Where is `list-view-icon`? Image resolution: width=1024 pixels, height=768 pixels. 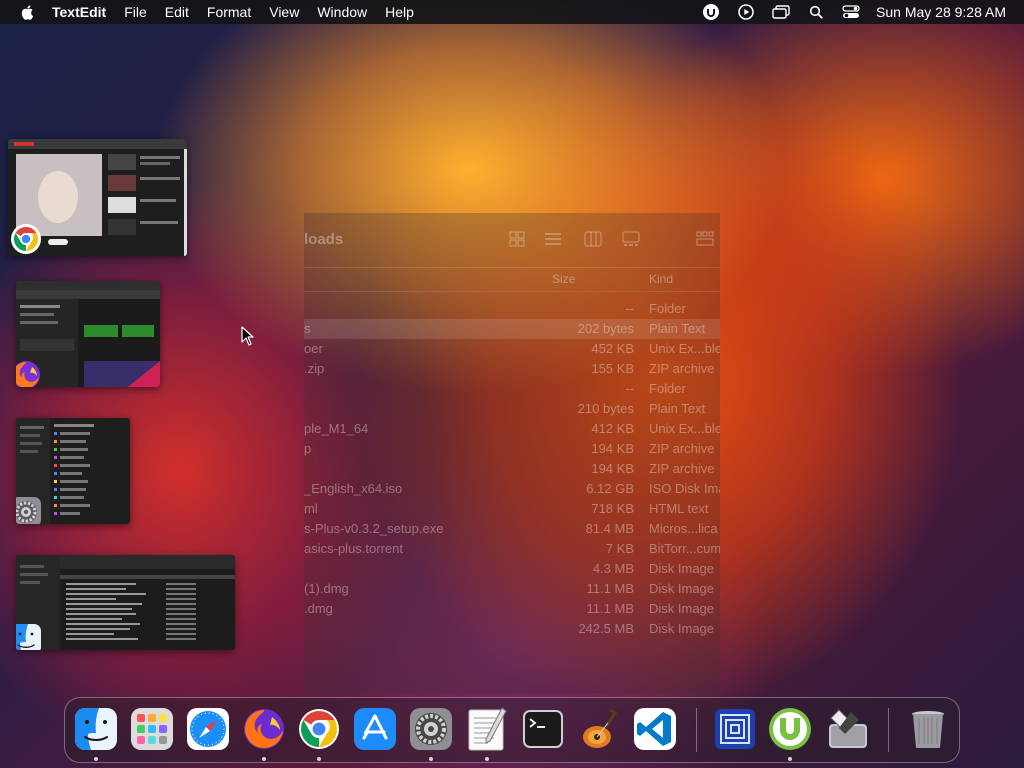
list-view-icon is located at coordinates (553, 239).